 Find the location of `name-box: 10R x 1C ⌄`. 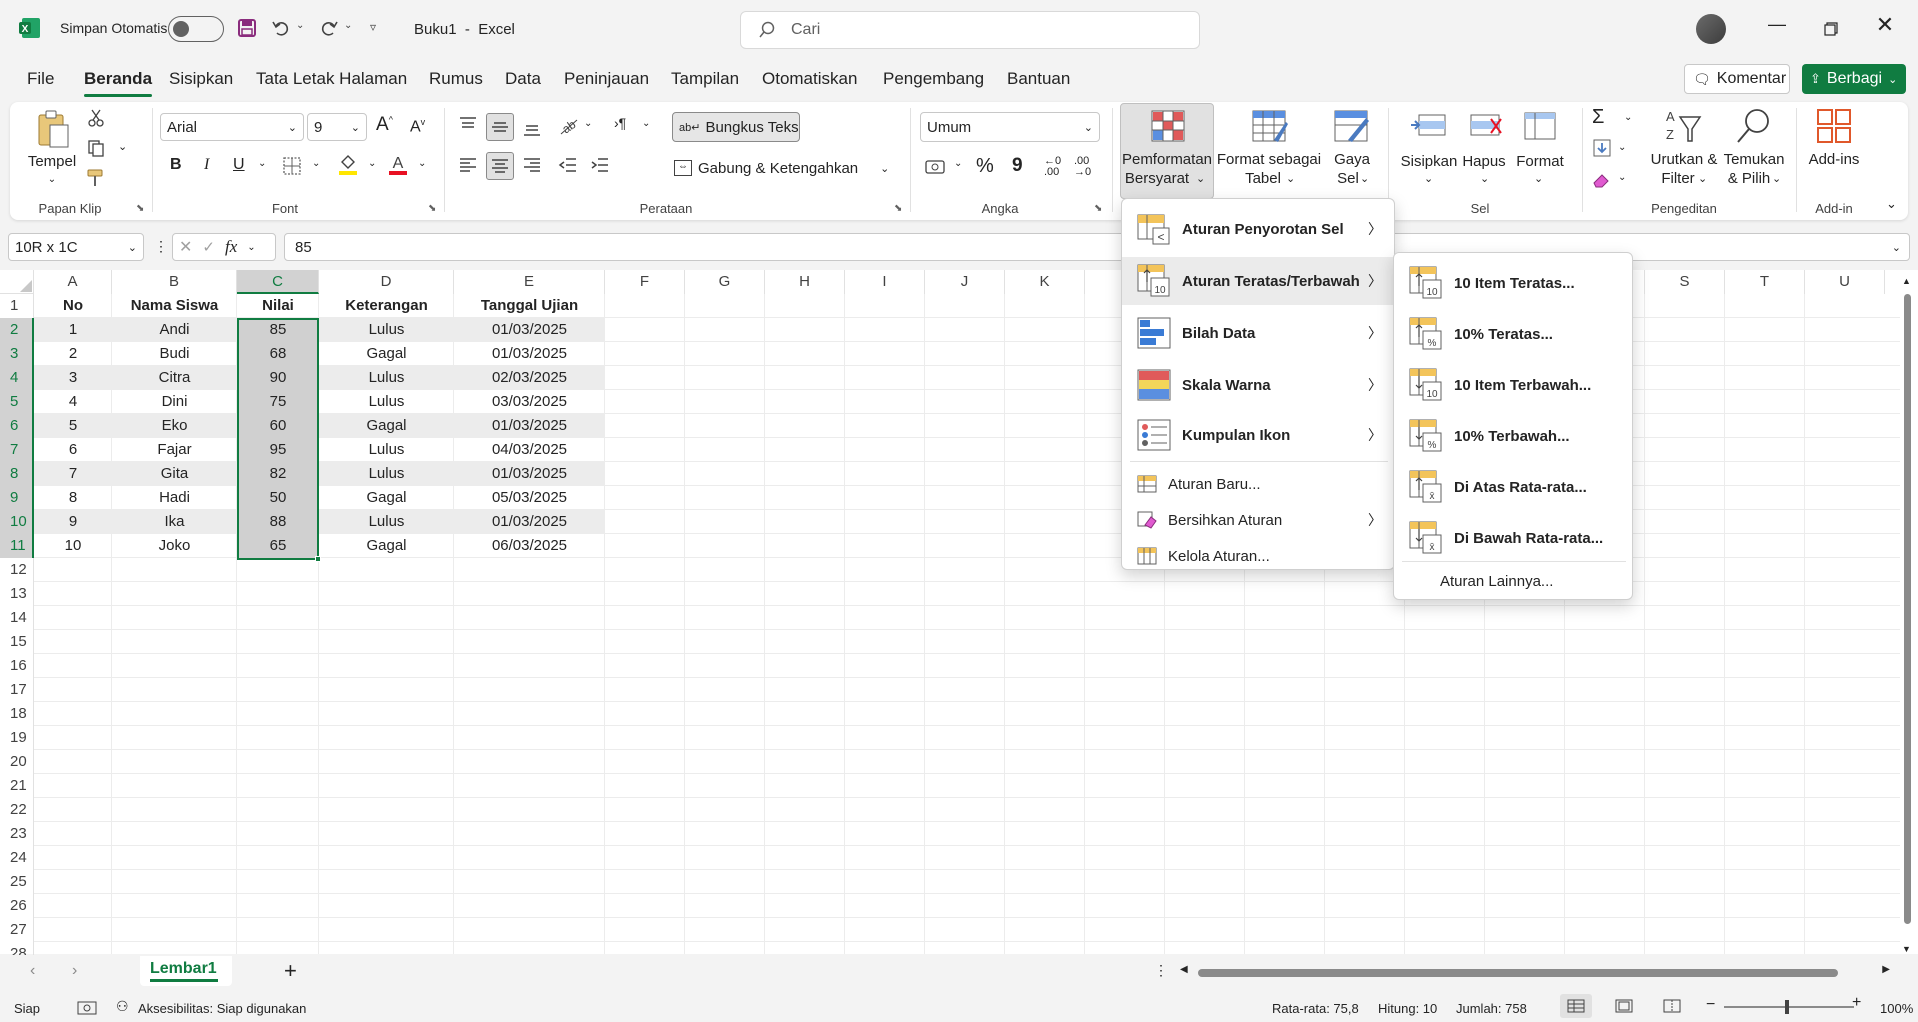

name-box: 10R x 1C ⌄ is located at coordinates (76, 247).